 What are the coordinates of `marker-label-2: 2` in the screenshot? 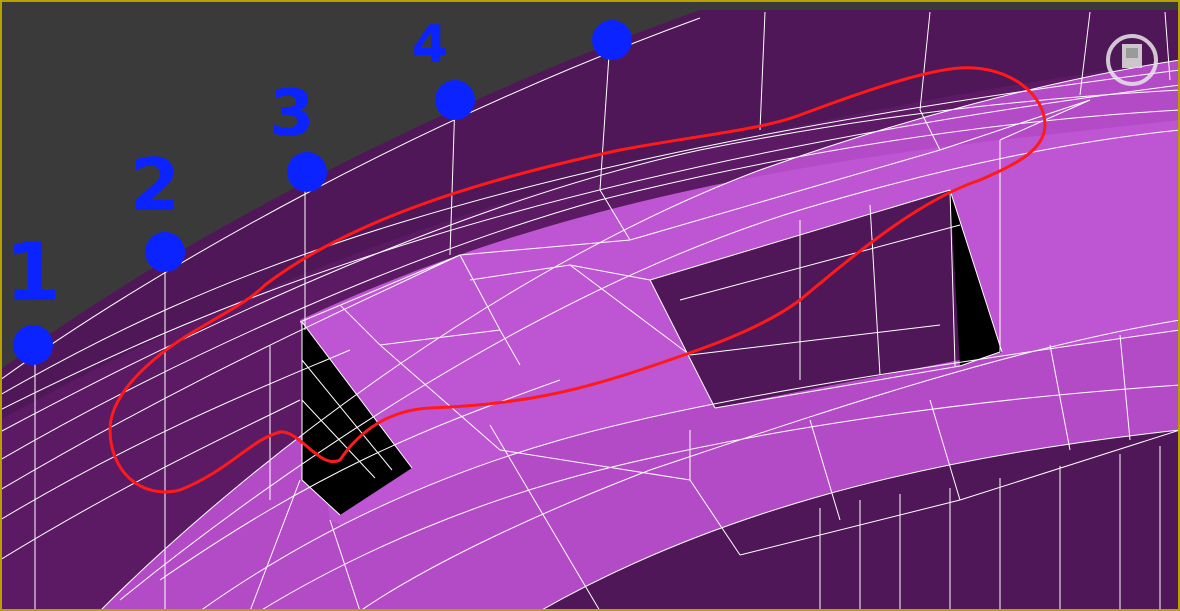 It's located at (155, 185).